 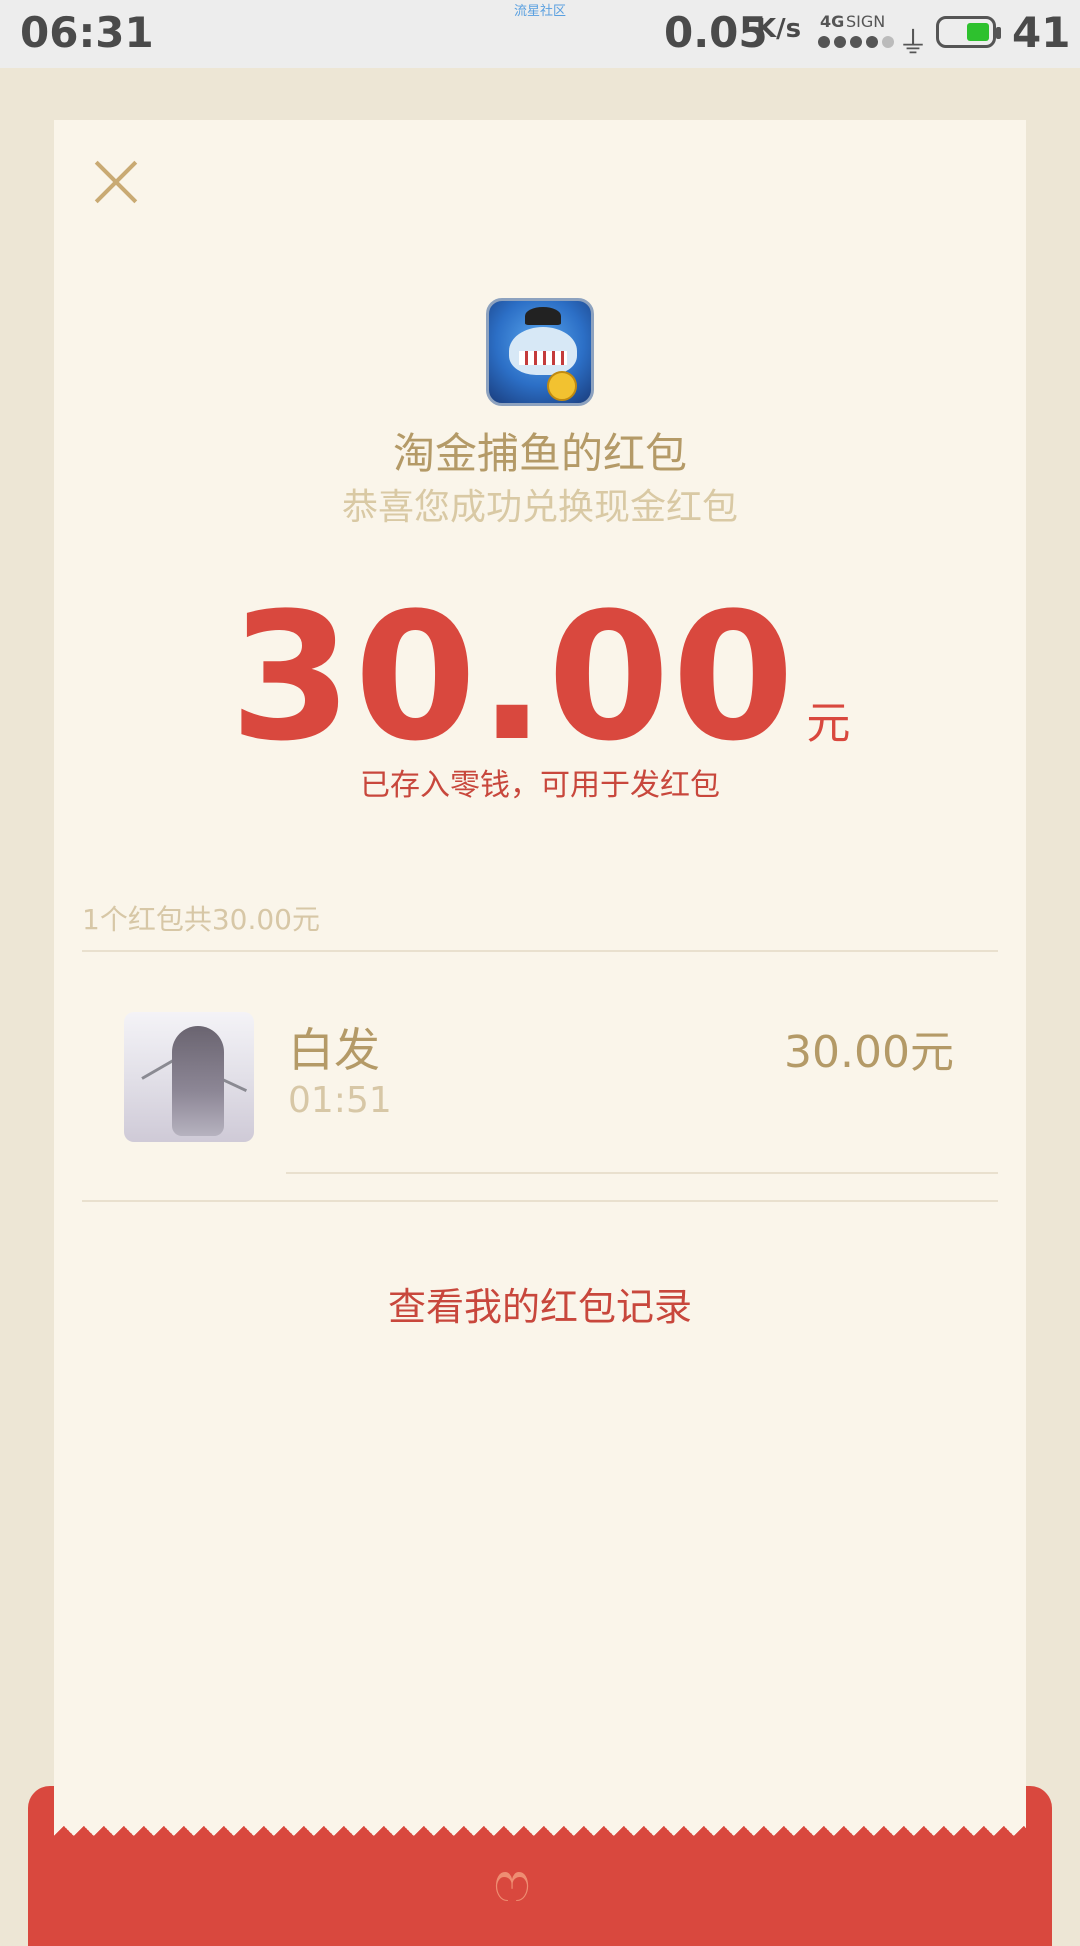 I want to click on amount-display: 30.00 元, so click(x=540, y=678).